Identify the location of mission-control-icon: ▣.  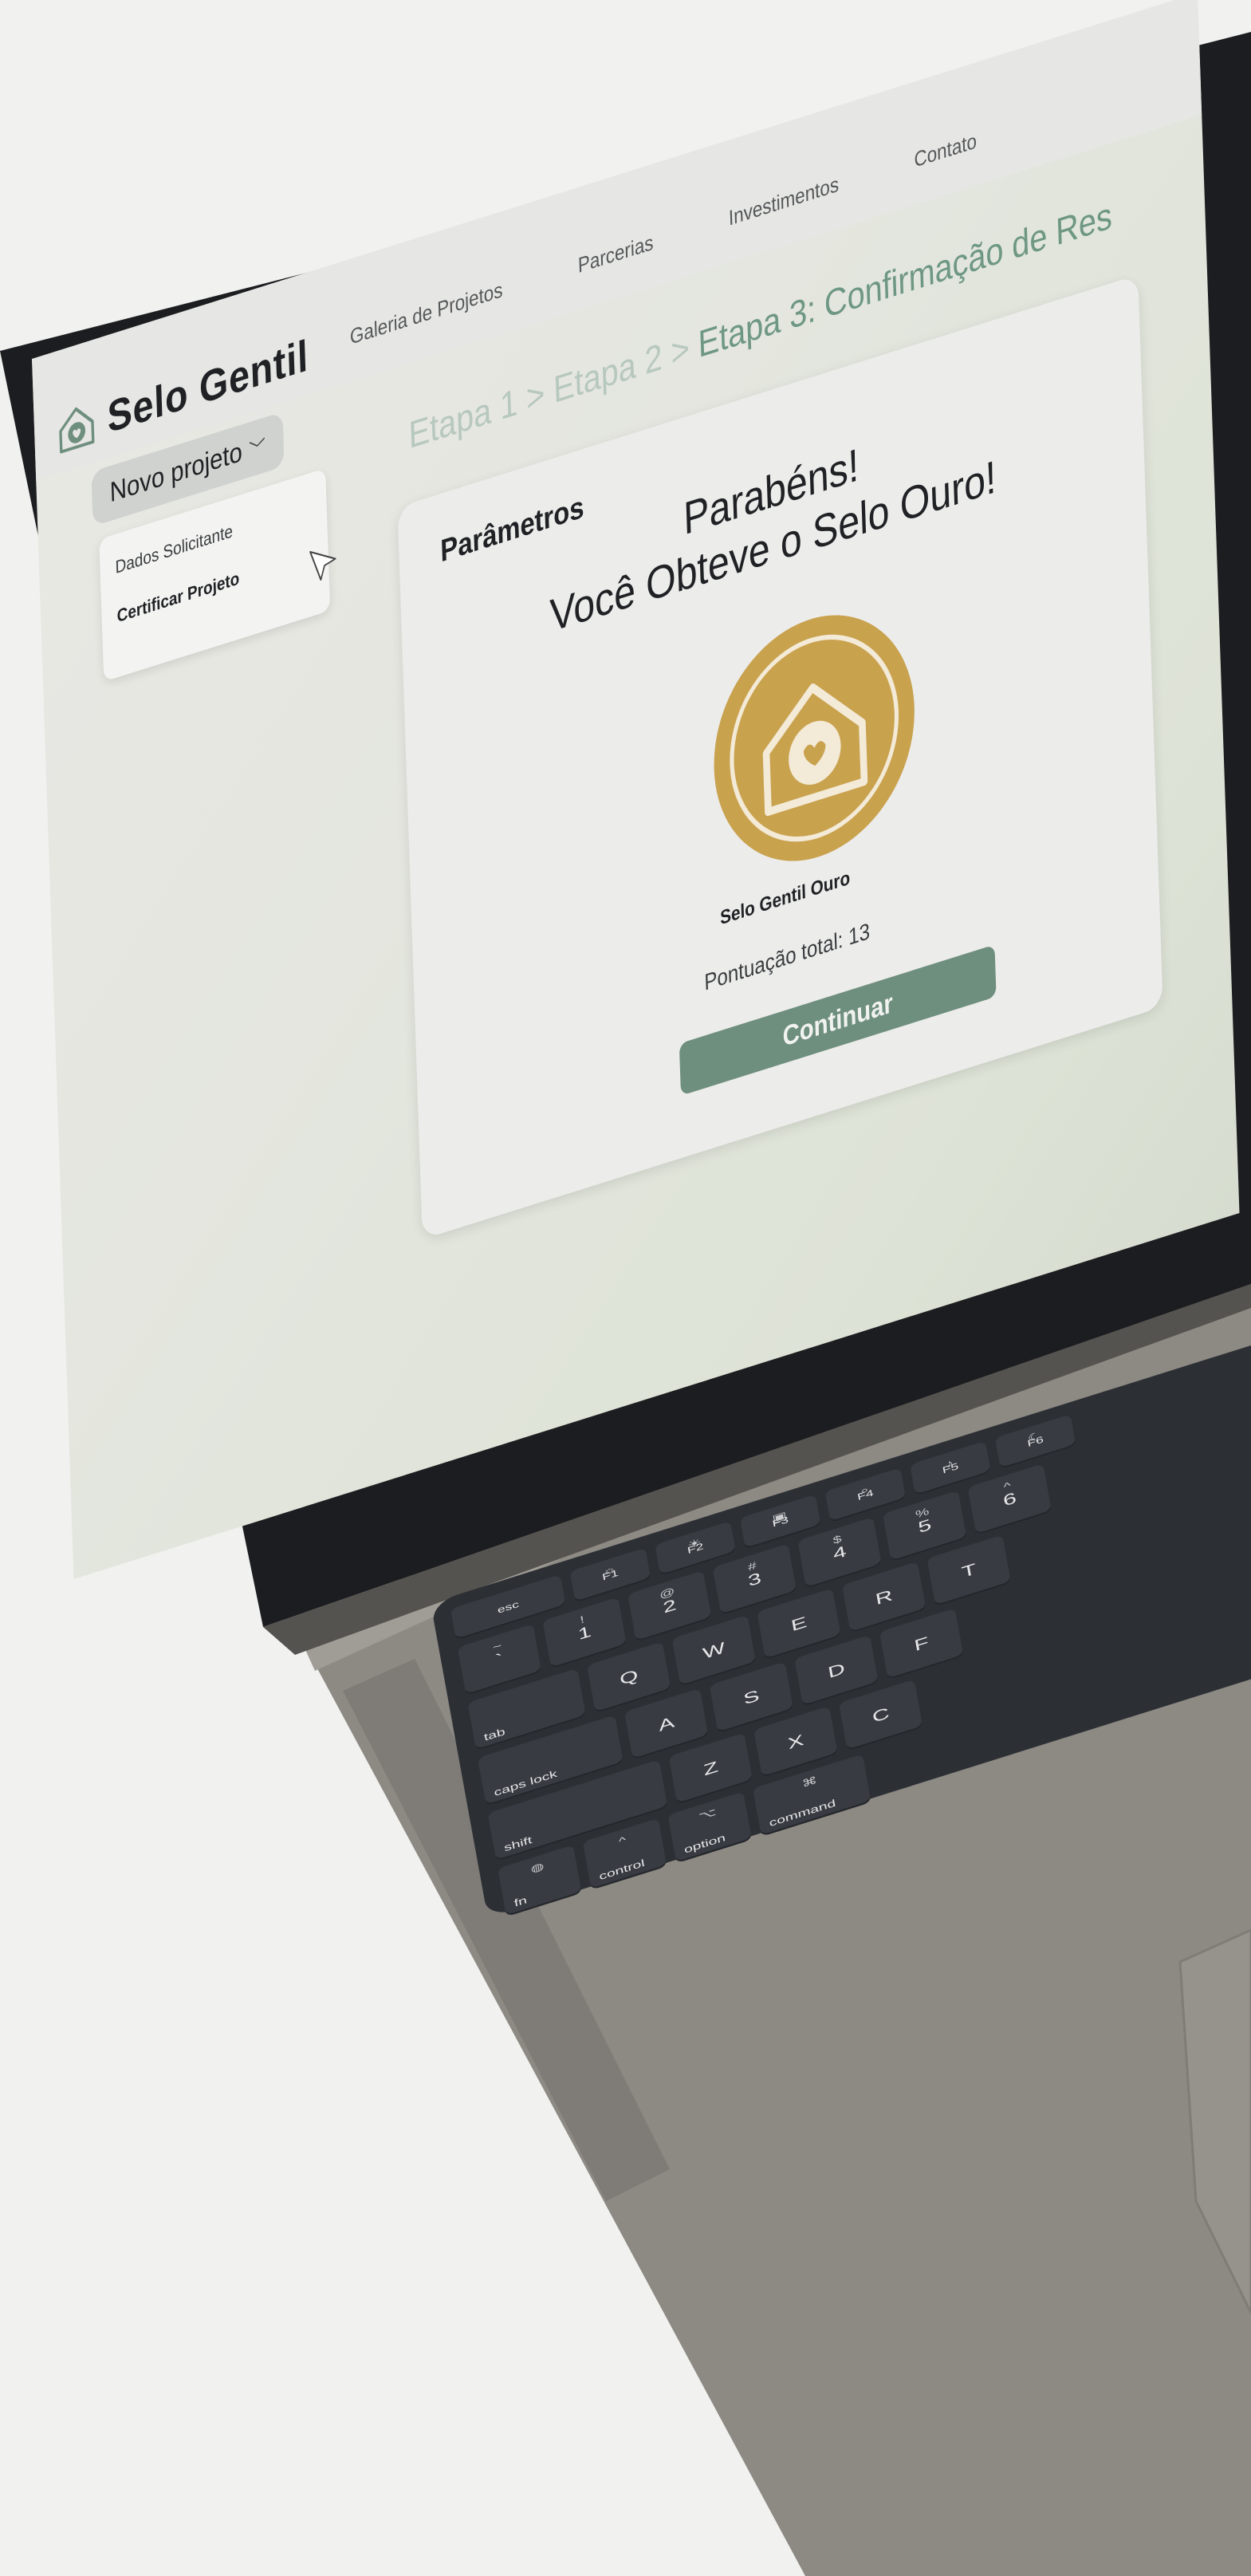
(779, 1517).